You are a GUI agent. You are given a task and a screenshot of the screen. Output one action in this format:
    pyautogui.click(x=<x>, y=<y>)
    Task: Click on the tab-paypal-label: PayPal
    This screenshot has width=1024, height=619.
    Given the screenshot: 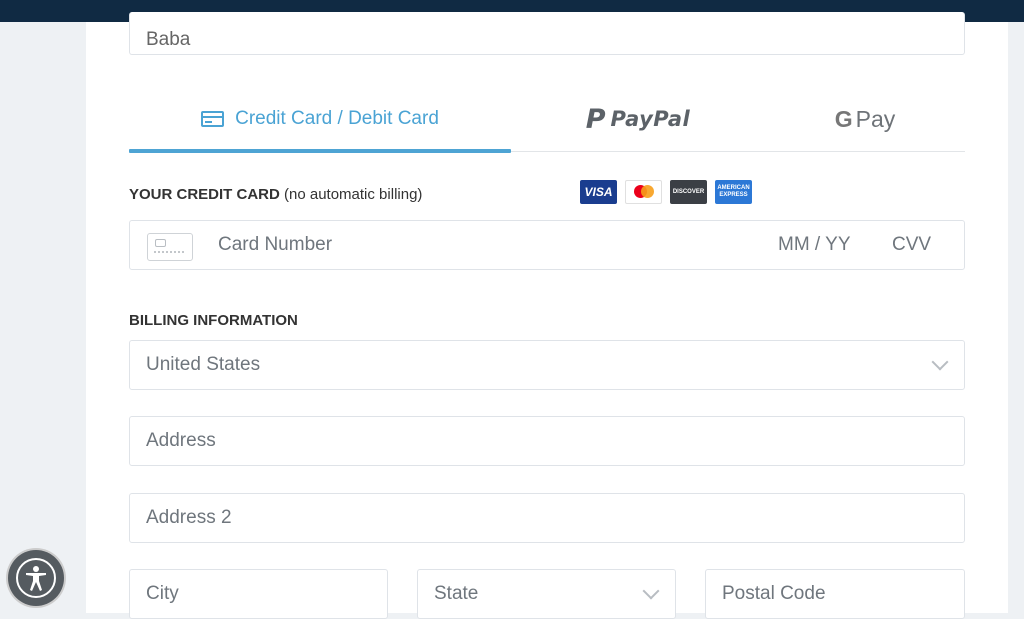 What is the action you would take?
    pyautogui.click(x=650, y=119)
    